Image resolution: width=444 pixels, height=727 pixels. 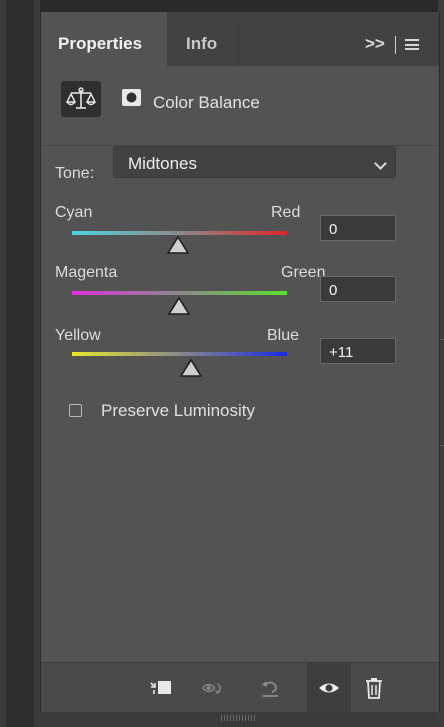 I want to click on left-panel-strip, so click(x=20, y=363).